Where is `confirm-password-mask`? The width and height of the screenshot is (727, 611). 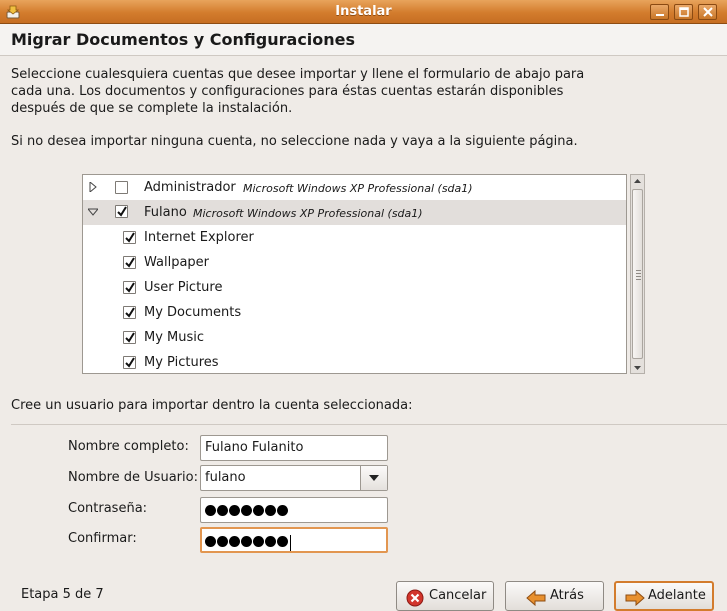
confirm-password-mask is located at coordinates (248, 543).